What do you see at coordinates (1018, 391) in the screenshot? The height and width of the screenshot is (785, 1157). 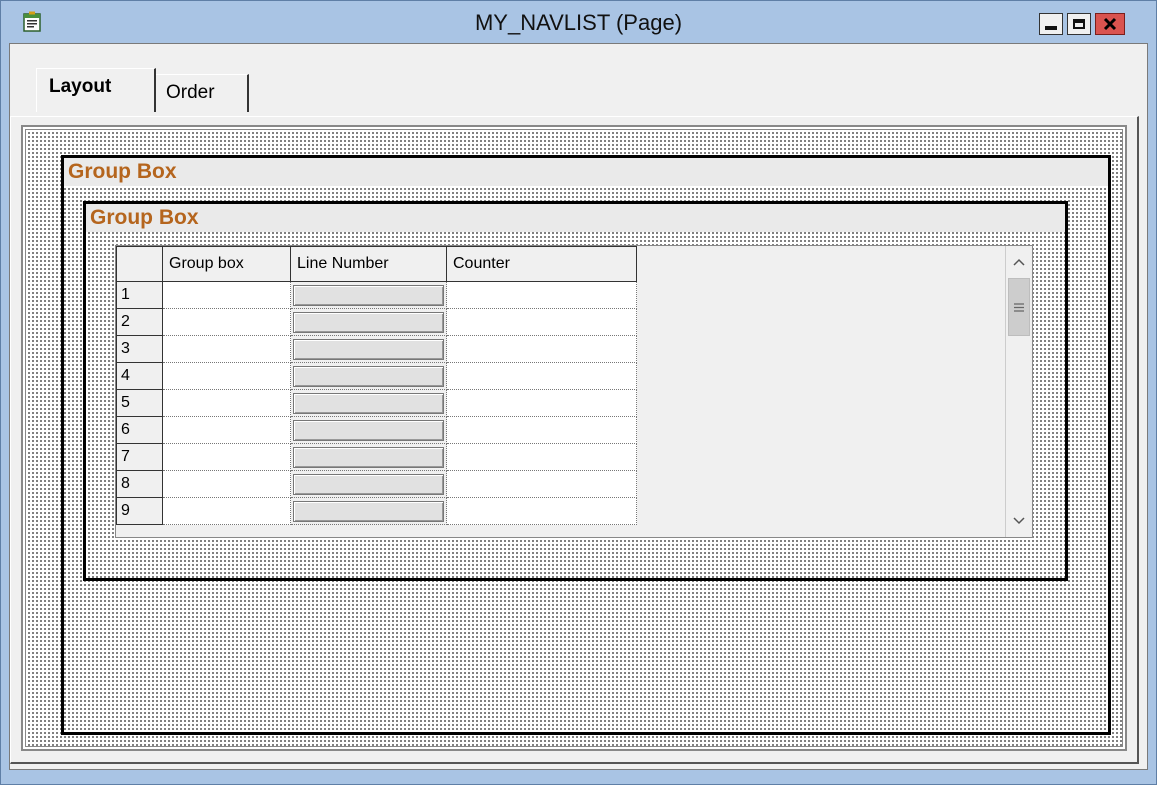 I see `vertical-scrollbar` at bounding box center [1018, 391].